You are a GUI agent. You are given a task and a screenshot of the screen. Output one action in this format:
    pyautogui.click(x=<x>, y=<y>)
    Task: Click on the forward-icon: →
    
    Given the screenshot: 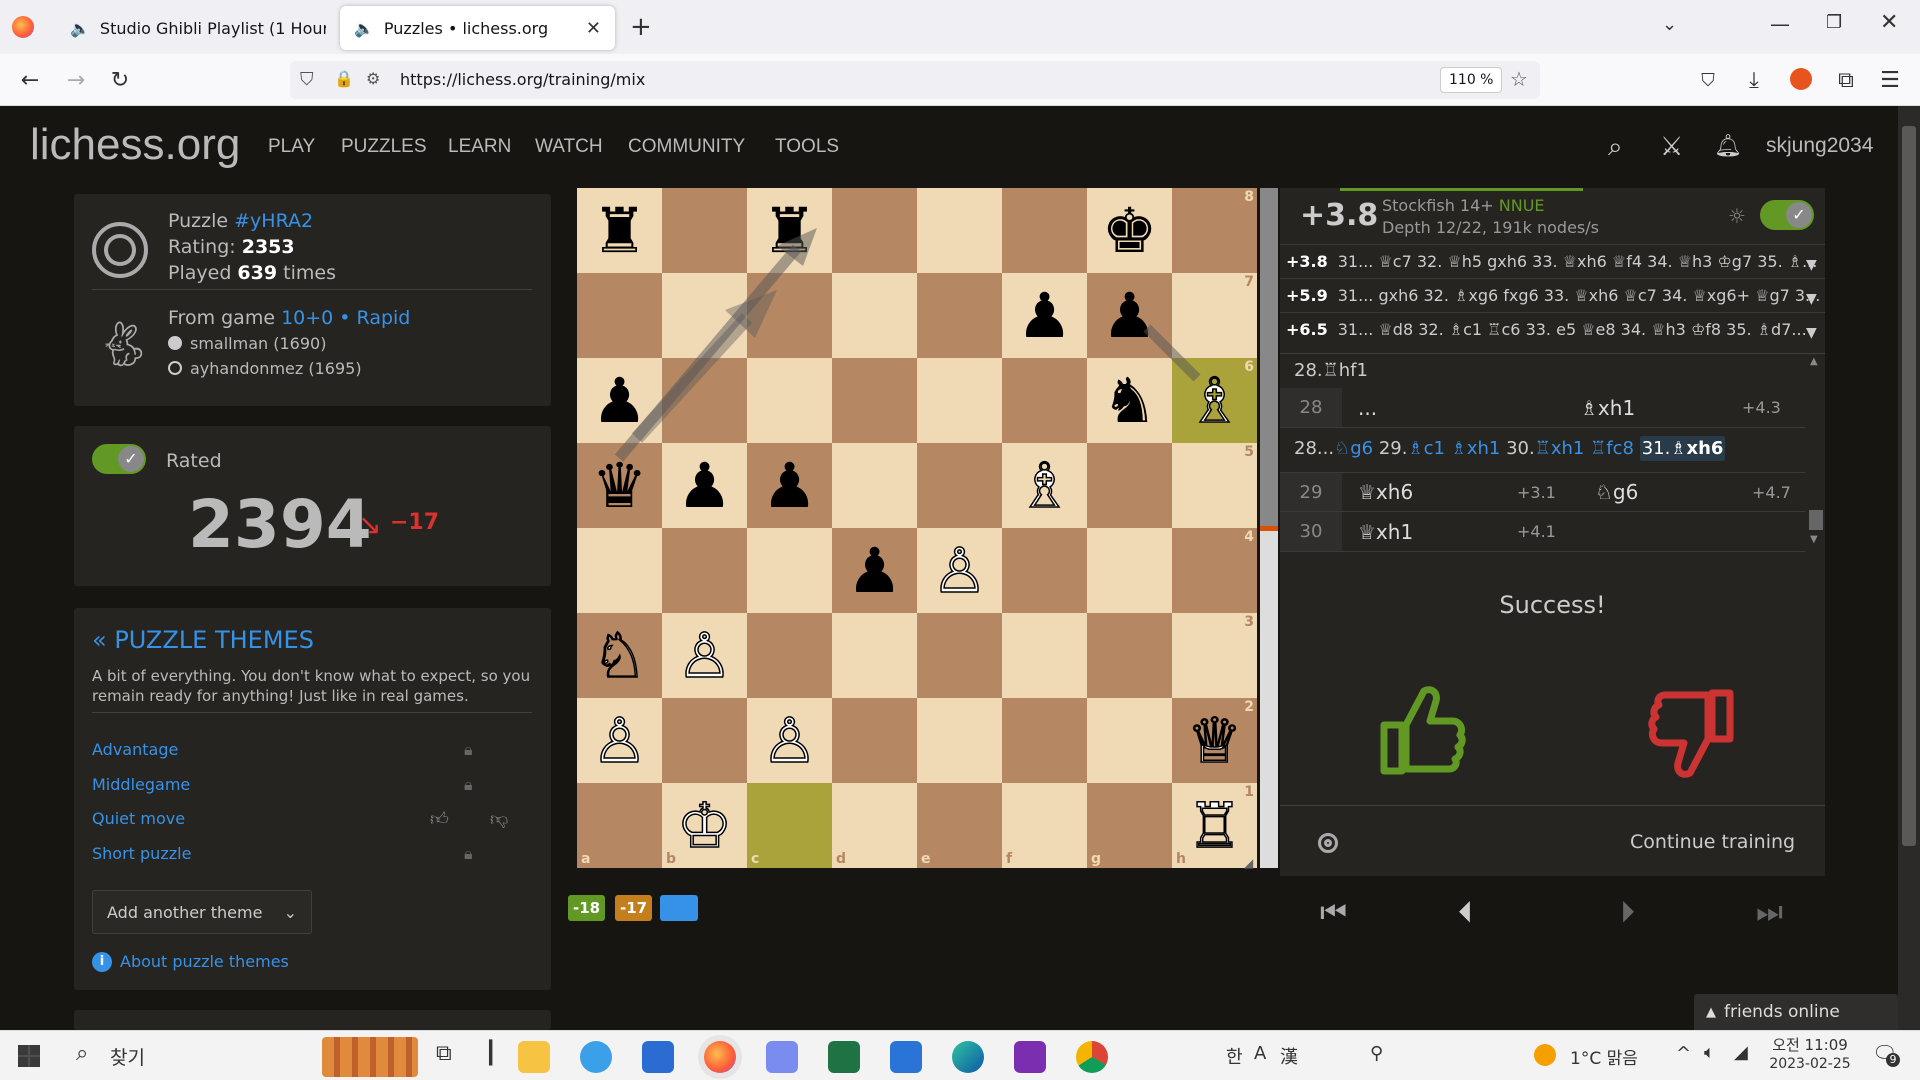 What is the action you would take?
    pyautogui.click(x=76, y=80)
    